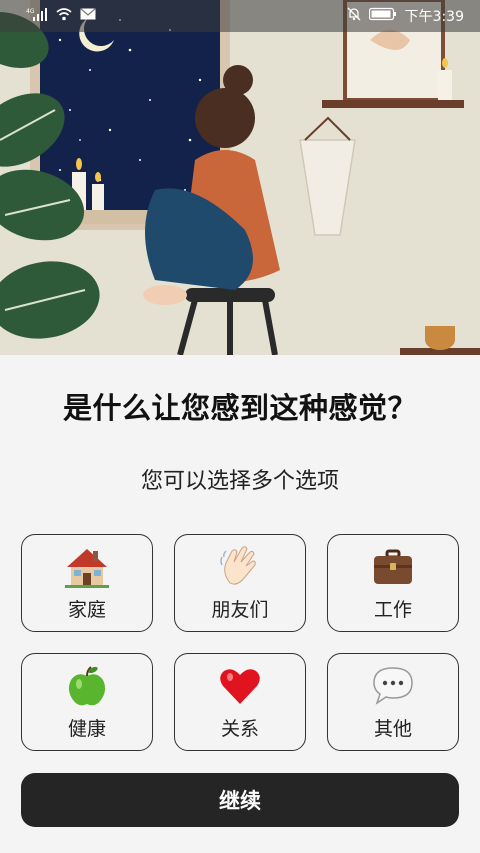 The image size is (480, 853). I want to click on option-label: 工作, so click(392, 609).